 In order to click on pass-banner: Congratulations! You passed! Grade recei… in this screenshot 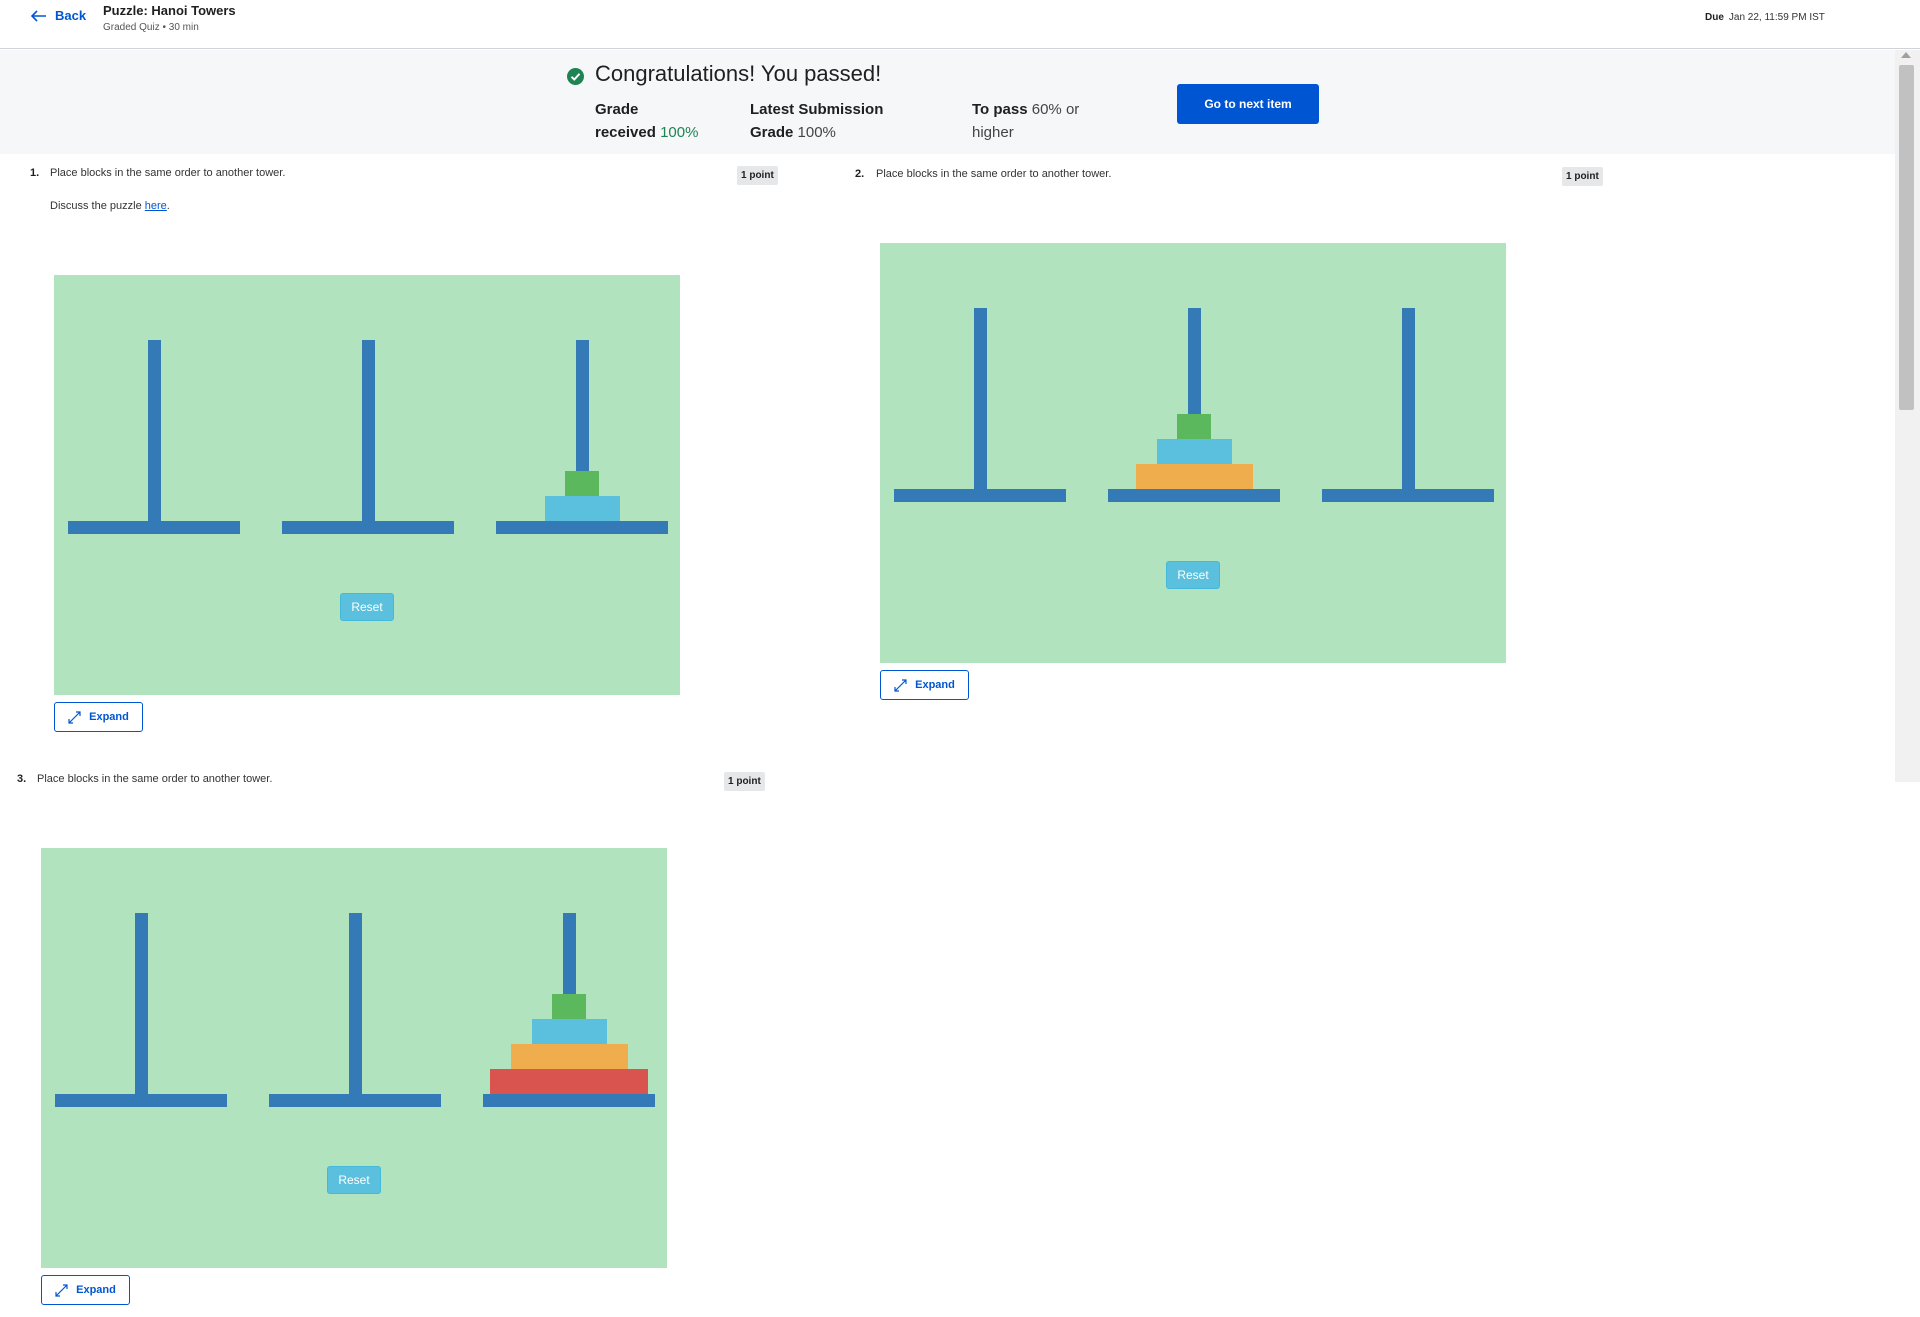, I will do `click(947, 102)`.